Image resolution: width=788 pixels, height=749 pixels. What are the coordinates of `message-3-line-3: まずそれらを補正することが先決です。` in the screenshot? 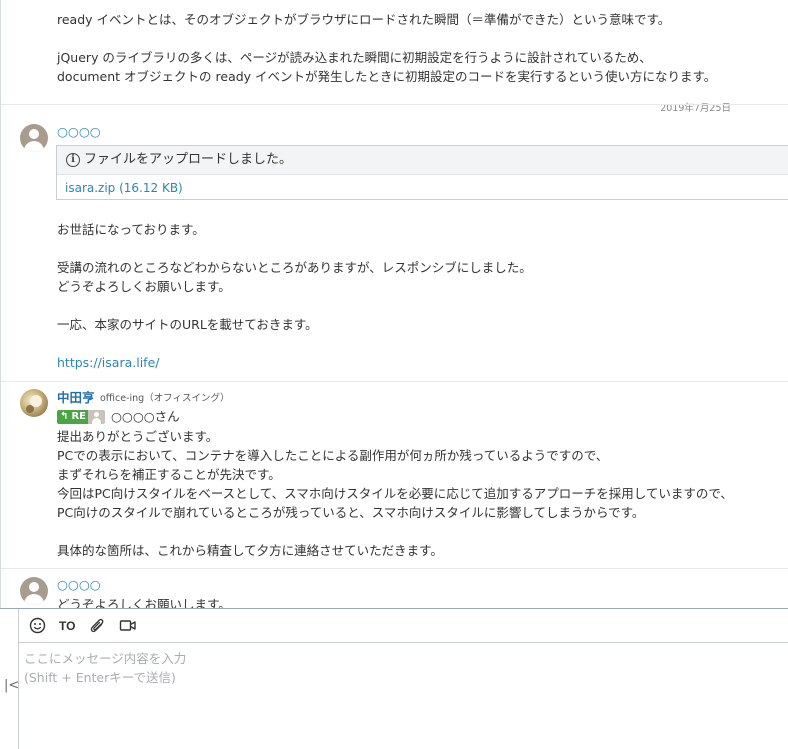 It's located at (169, 474).